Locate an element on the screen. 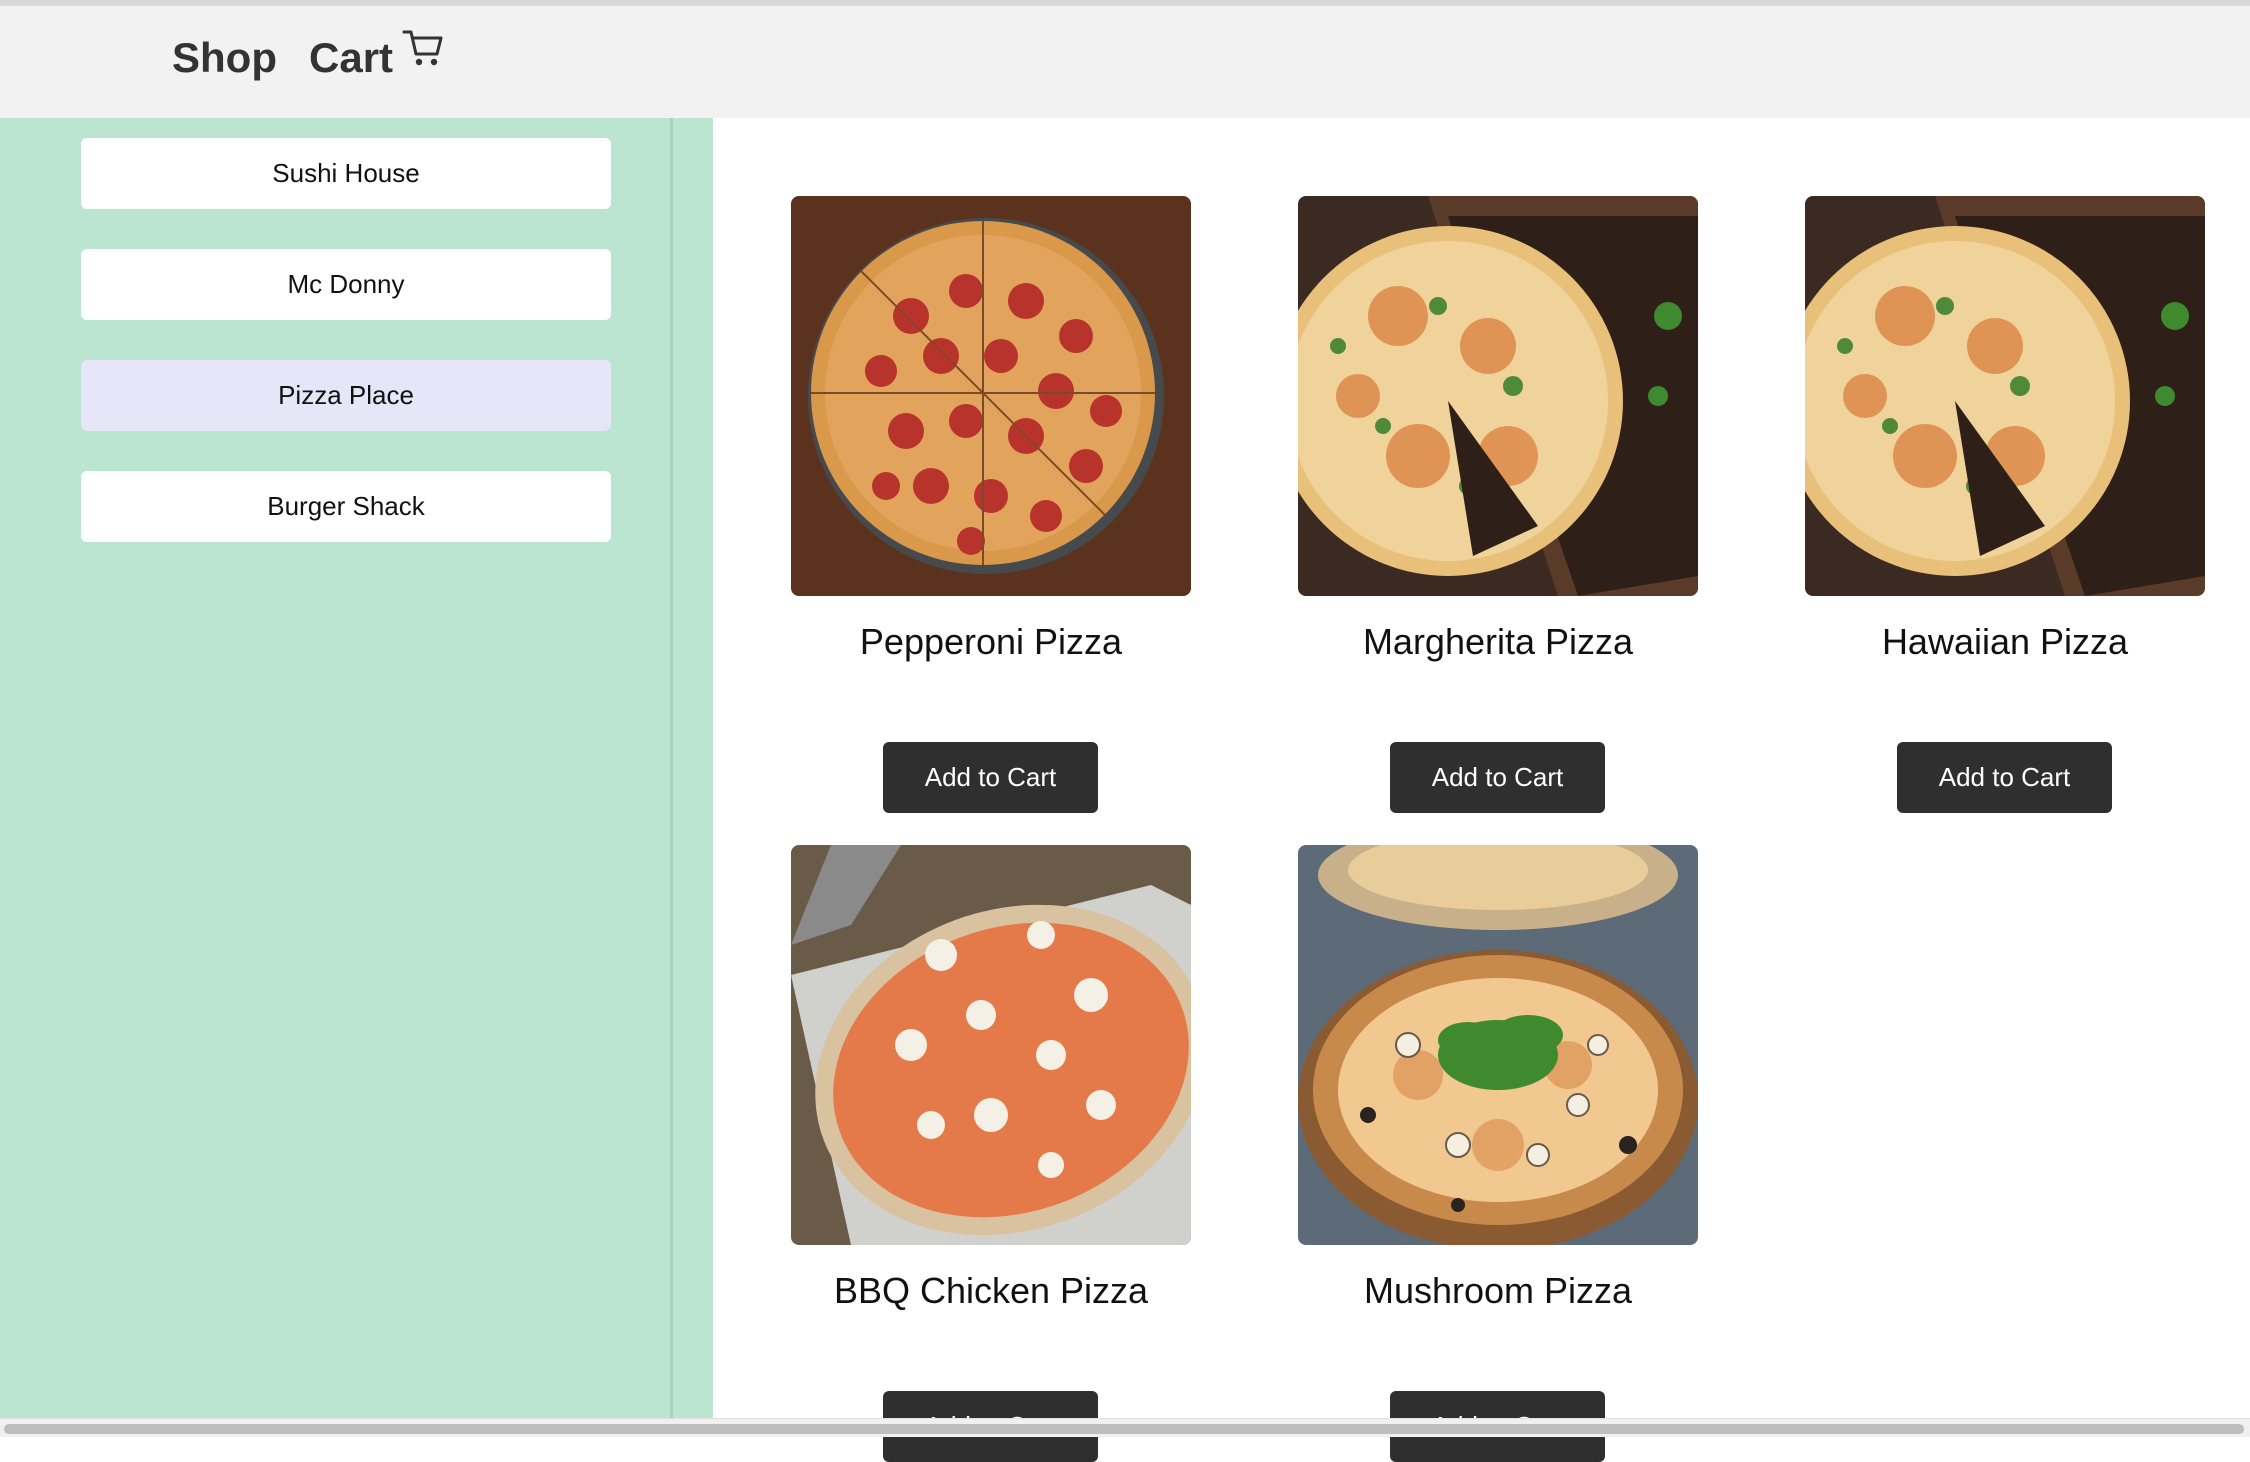 The image size is (2250, 1462). restaurant-item-burger-shack: Burger Shack is located at coordinates (346, 506).